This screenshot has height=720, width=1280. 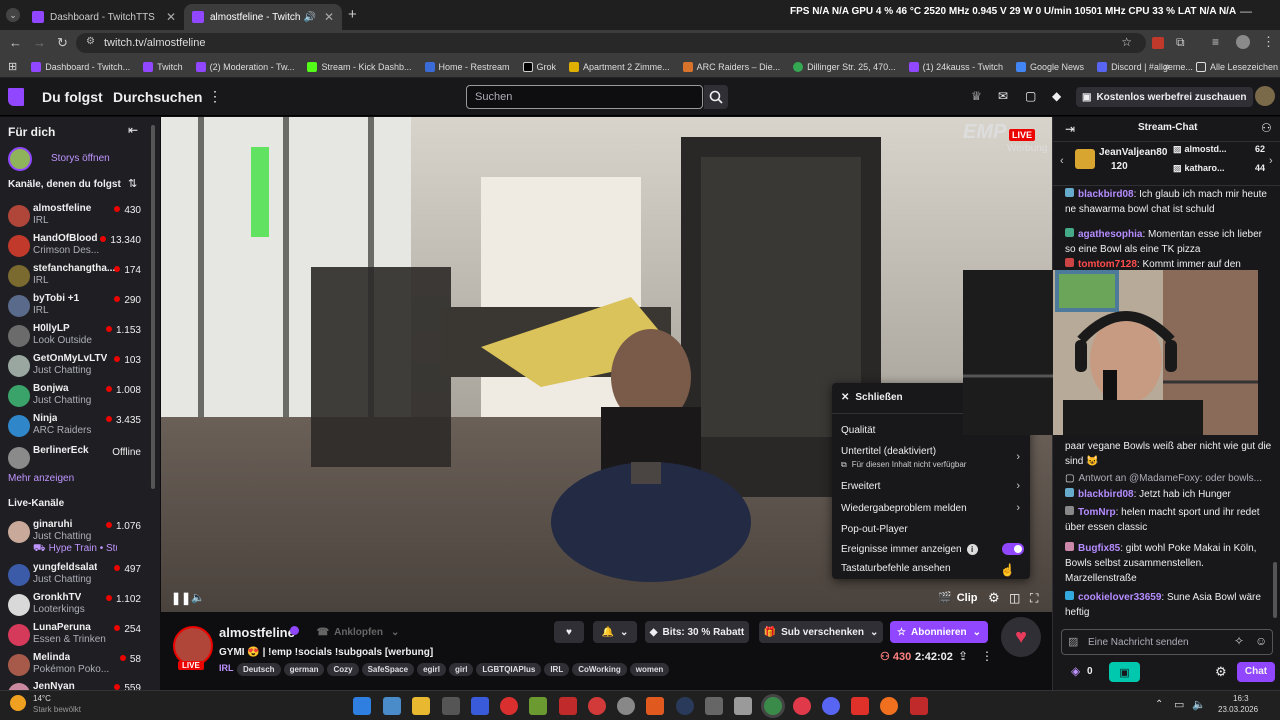 I want to click on stack-app-icon, so click(x=538, y=706).